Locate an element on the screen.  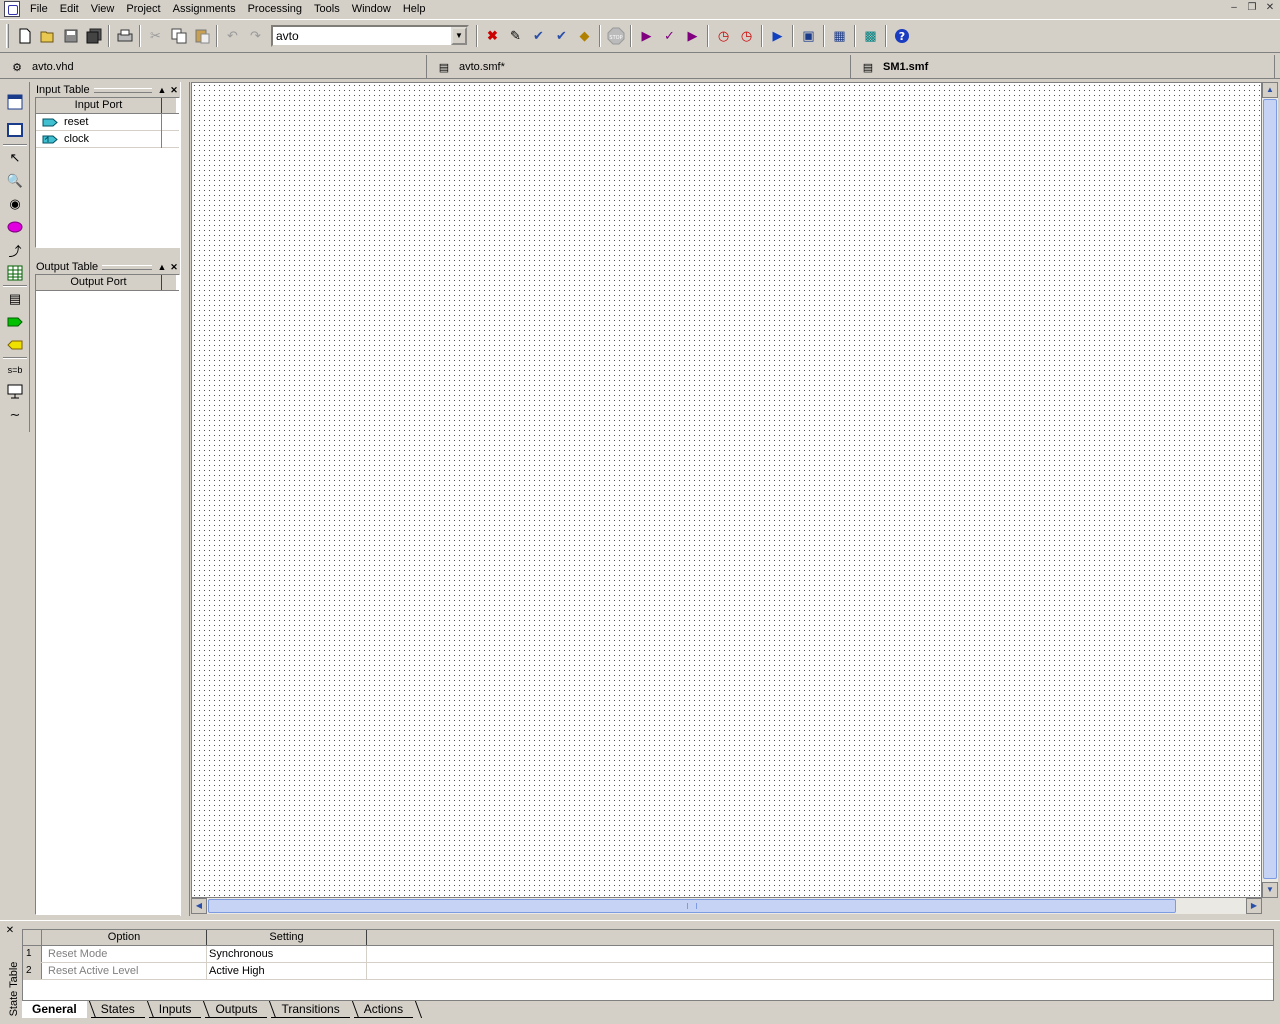
stop-icon: STOP is located at coordinates (615, 36).